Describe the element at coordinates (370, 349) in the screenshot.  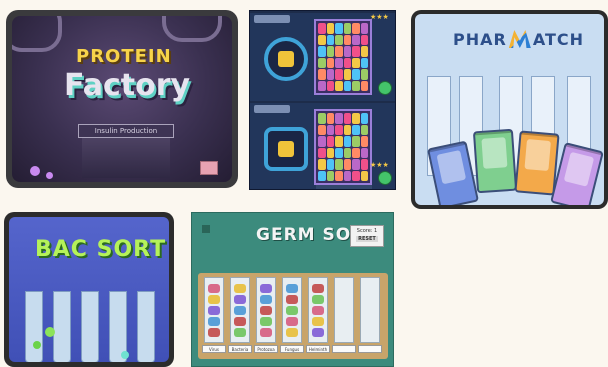
I see `tube-label` at that location.